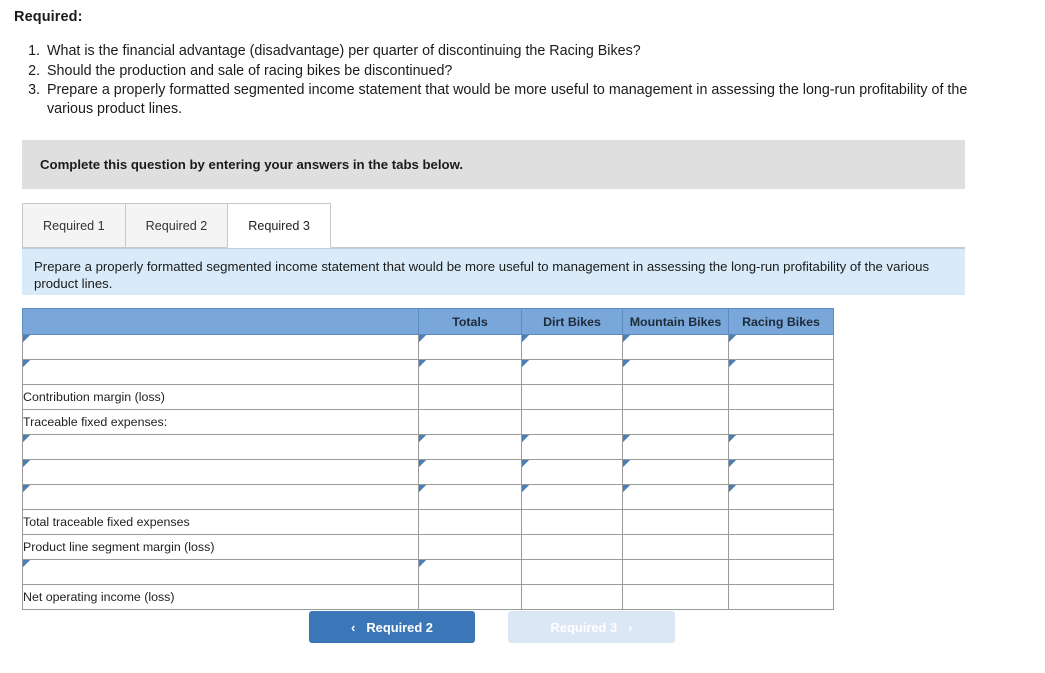 The image size is (1045, 673). I want to click on chevron-right-icon: ›, so click(630, 627).